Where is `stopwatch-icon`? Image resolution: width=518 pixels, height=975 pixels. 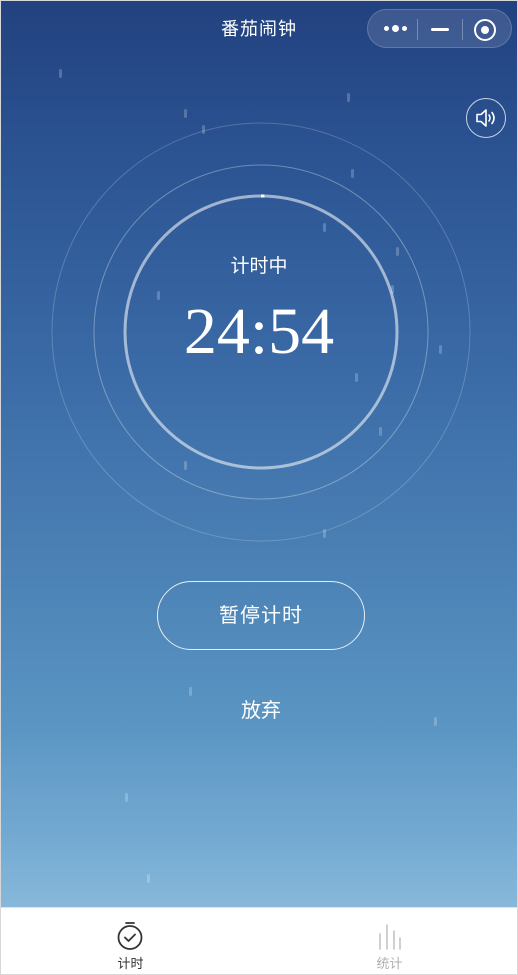 stopwatch-icon is located at coordinates (130, 936).